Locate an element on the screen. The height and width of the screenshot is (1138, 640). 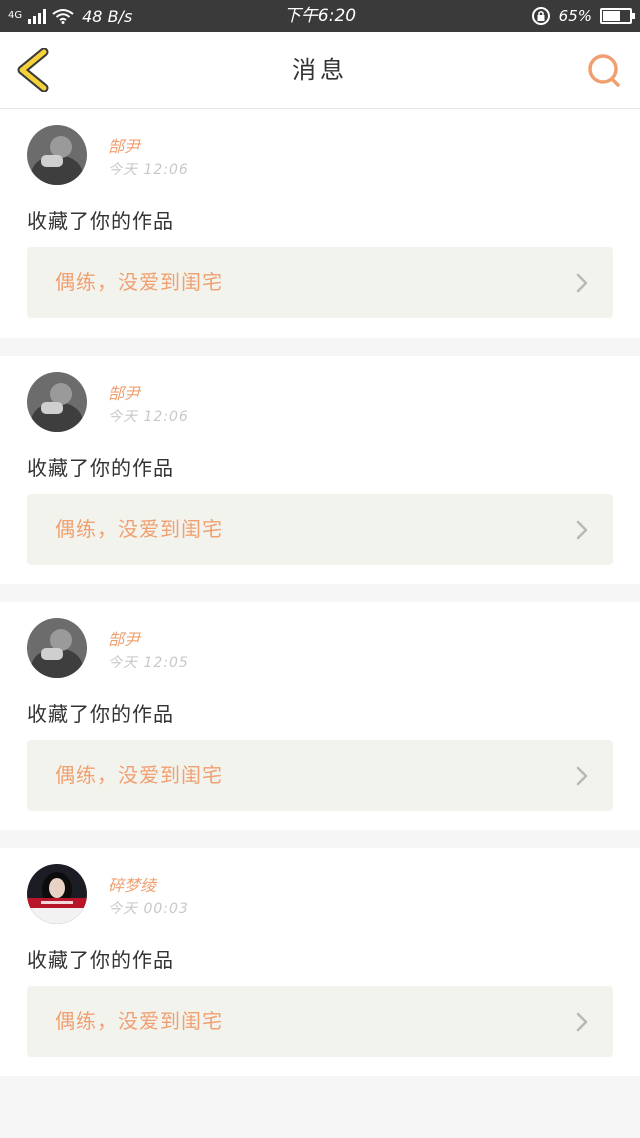
search-icon is located at coordinates (605, 71).